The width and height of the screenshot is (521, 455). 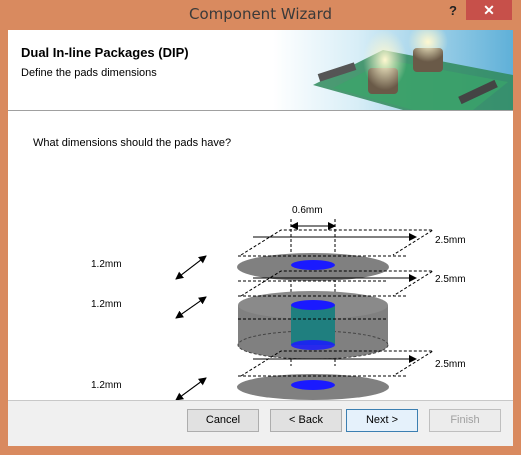 I want to click on back-button: < Back, so click(x=306, y=420).